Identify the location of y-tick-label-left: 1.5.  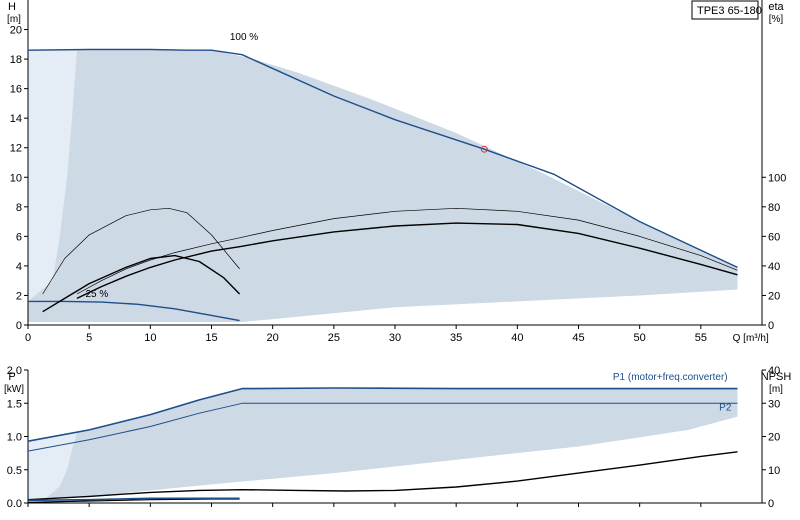
(14, 404).